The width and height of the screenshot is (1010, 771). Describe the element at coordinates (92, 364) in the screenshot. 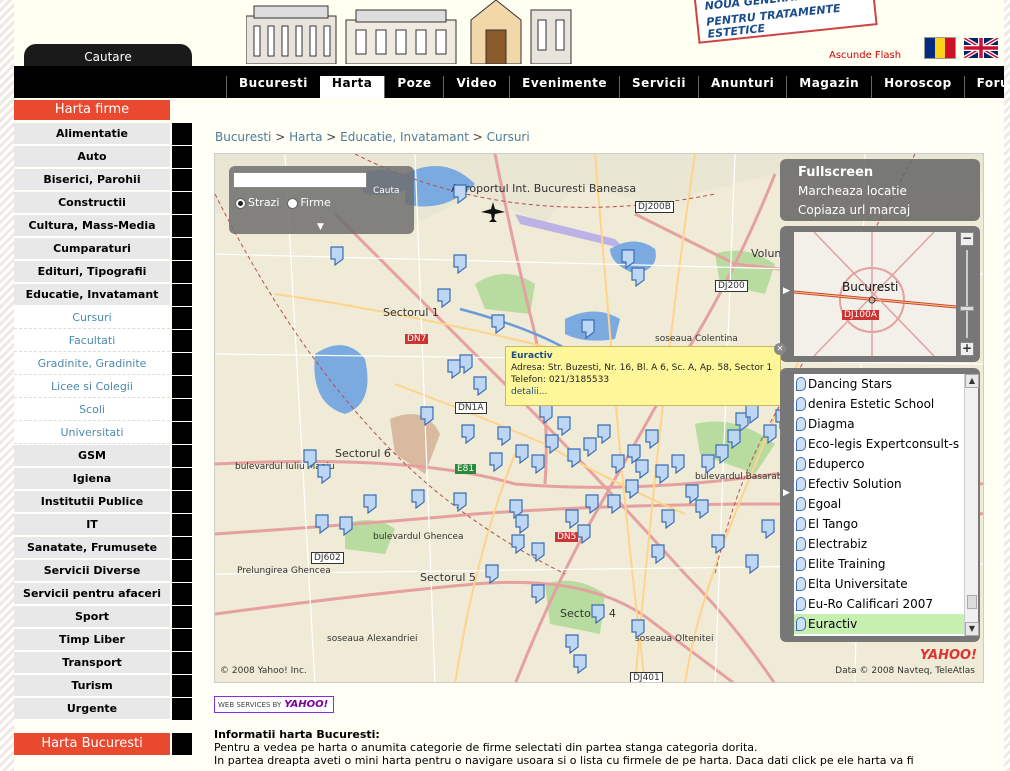

I see `sidebar-item-gradinite-gradinite: Gradinite, Gradinite` at that location.